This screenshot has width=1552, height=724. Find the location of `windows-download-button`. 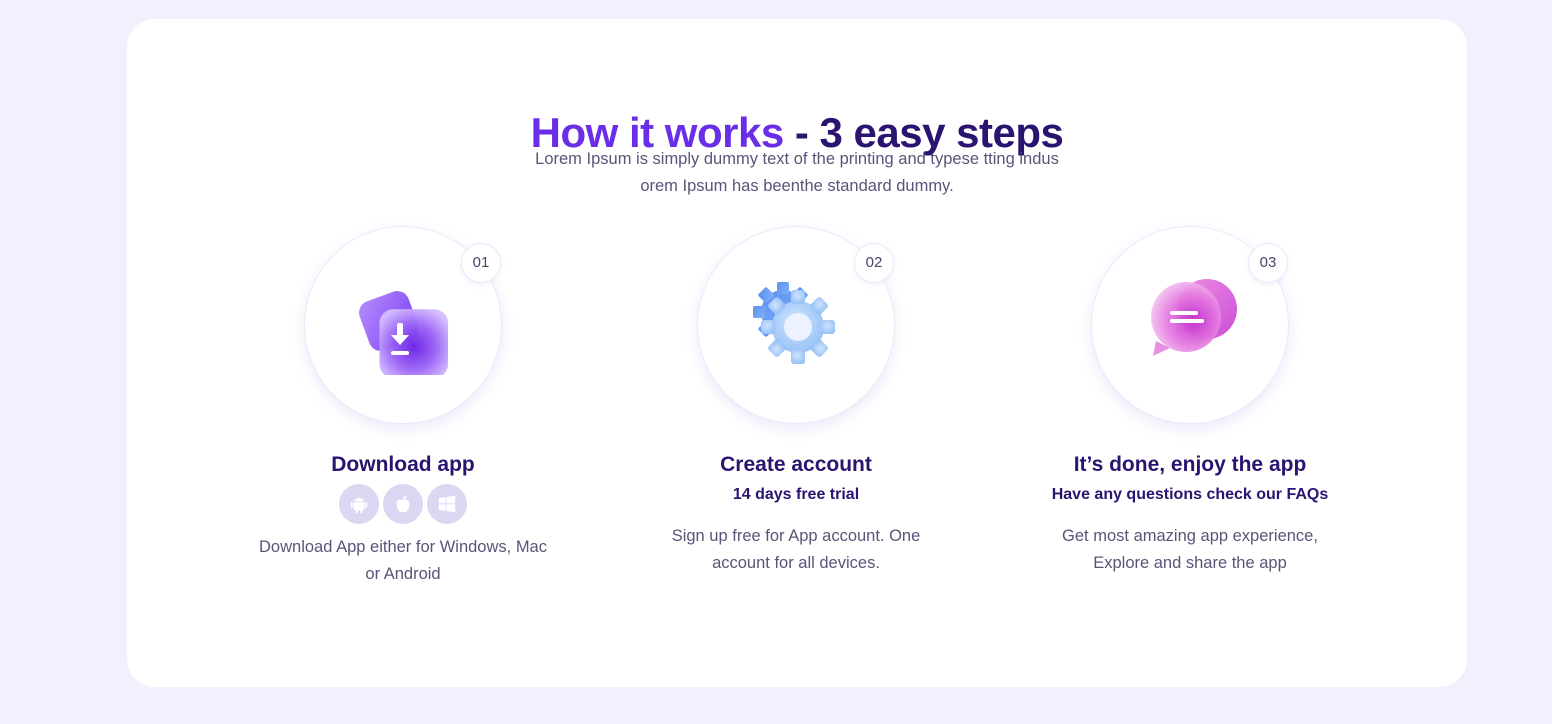

windows-download-button is located at coordinates (447, 504).